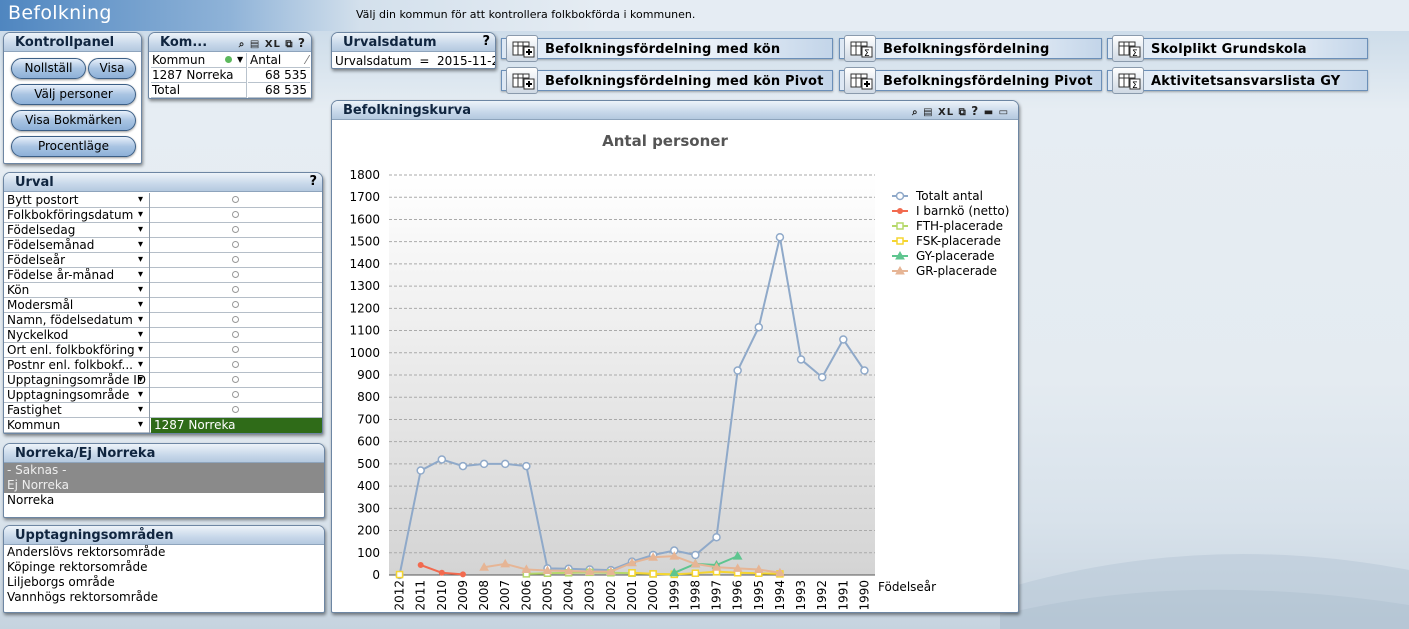  Describe the element at coordinates (1004, 112) in the screenshot. I see `maximize-icon: ▭` at that location.